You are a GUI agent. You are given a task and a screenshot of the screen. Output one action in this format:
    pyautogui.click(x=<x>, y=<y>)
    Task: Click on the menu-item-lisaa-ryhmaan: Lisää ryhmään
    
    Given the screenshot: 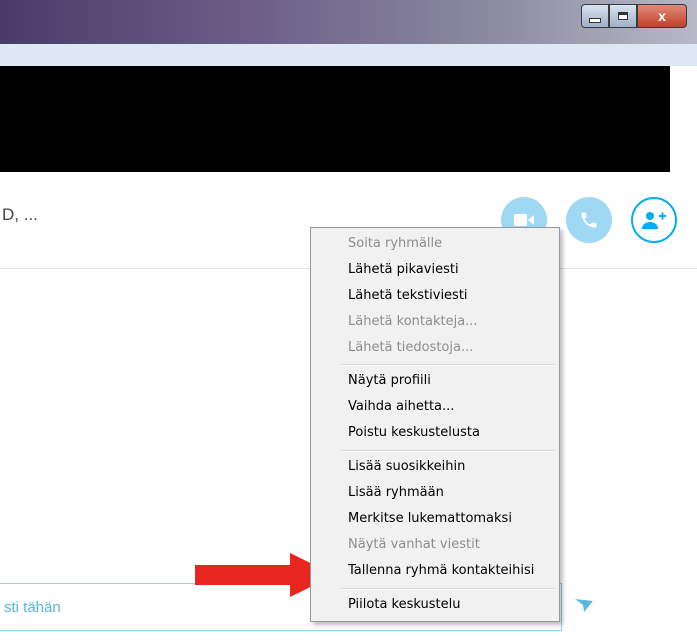 What is the action you would take?
    pyautogui.click(x=396, y=492)
    